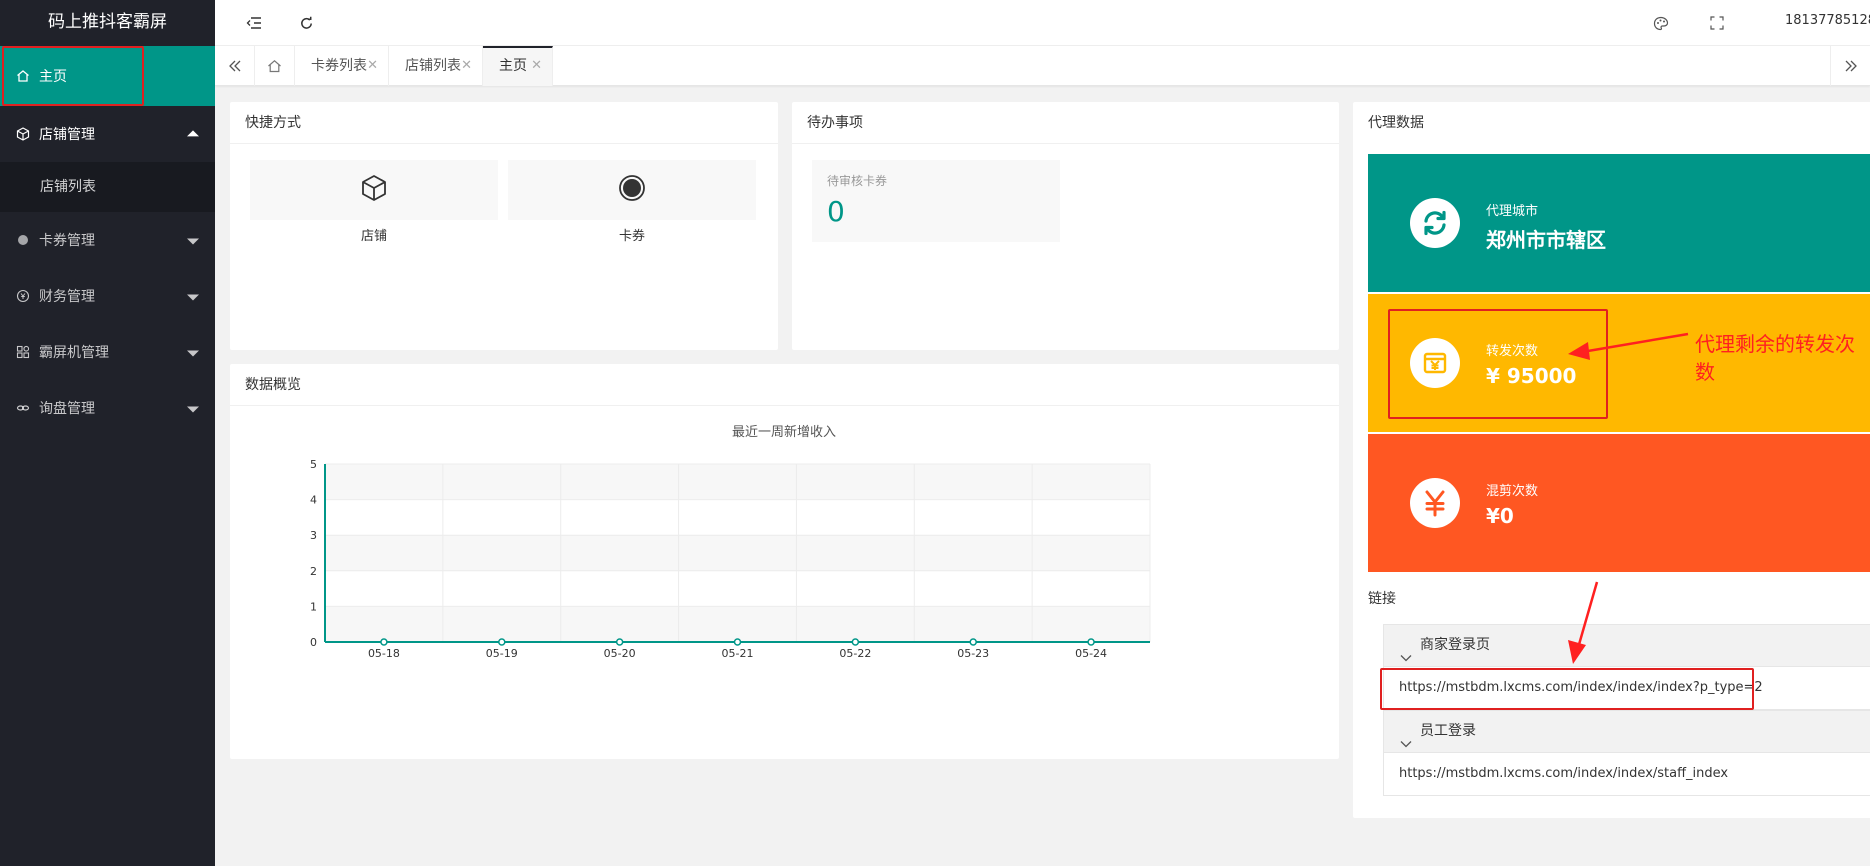 The height and width of the screenshot is (866, 1870). Describe the element at coordinates (1065, 123) in the screenshot. I see `todo-card-title: 待办事项` at that location.